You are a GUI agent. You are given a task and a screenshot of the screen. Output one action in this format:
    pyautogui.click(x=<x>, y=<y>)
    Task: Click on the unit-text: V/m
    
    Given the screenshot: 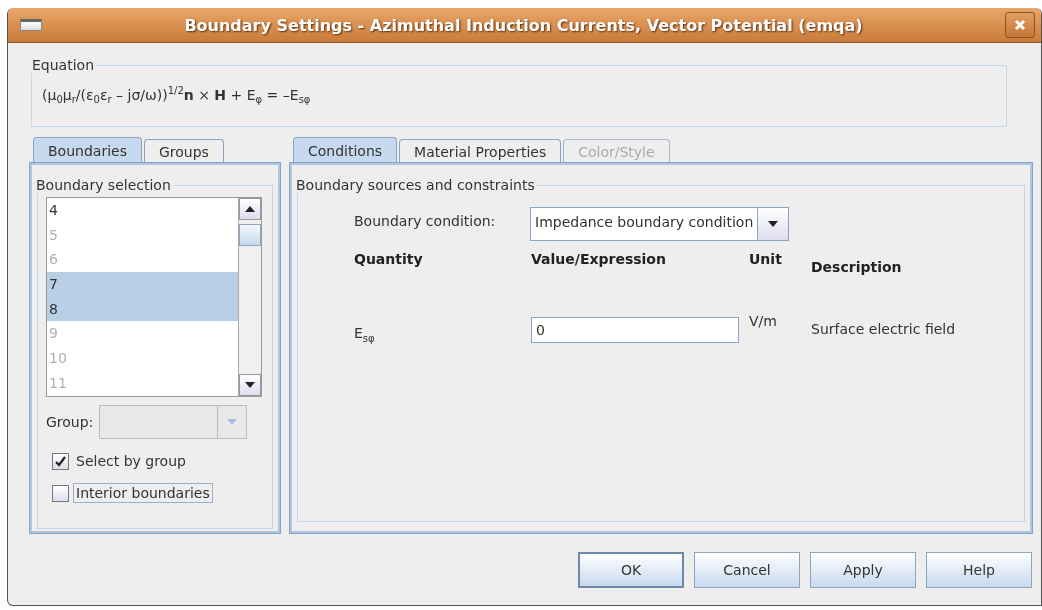 What is the action you would take?
    pyautogui.click(x=763, y=322)
    